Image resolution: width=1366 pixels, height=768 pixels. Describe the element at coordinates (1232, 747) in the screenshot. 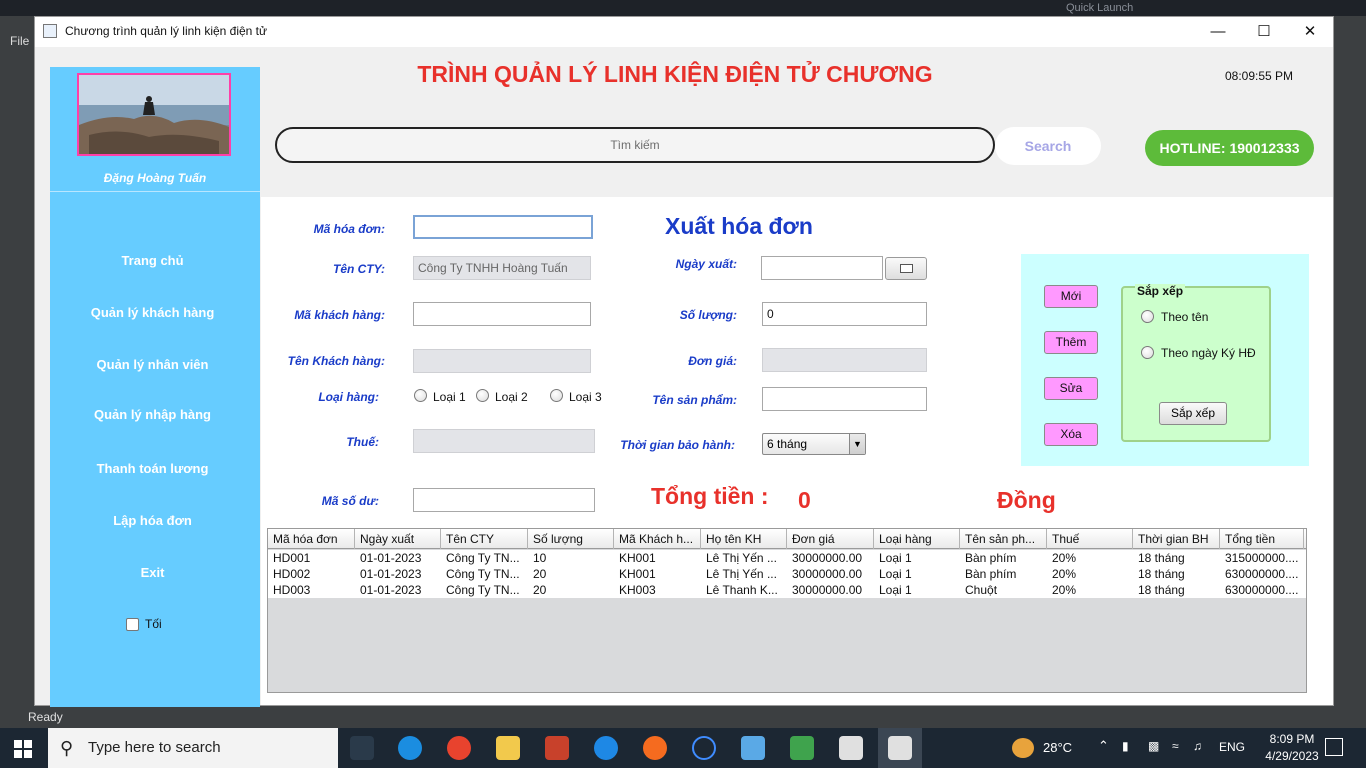

I see `language-indicator: ENG` at that location.